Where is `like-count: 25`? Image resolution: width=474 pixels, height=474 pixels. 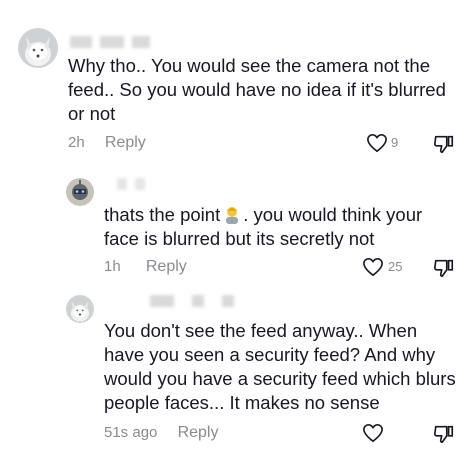
like-count: 25 is located at coordinates (395, 266).